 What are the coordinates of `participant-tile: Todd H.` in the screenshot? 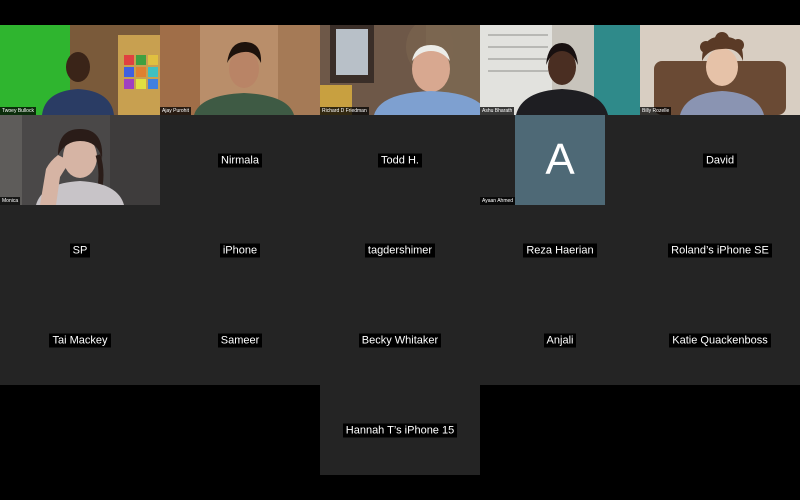 It's located at (400, 160).